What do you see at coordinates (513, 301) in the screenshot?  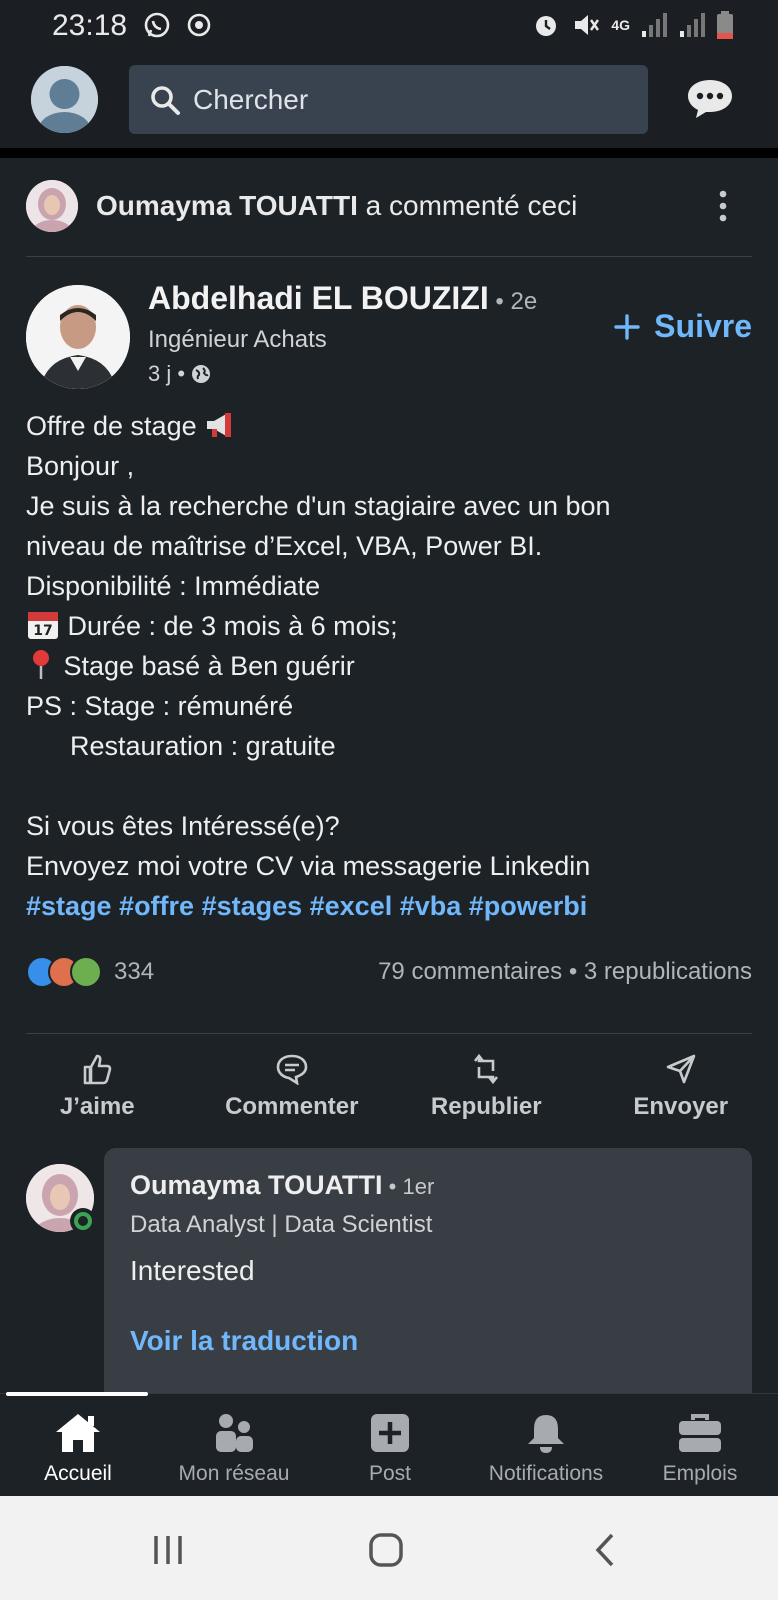 I see `connection-degree: • 2e` at bounding box center [513, 301].